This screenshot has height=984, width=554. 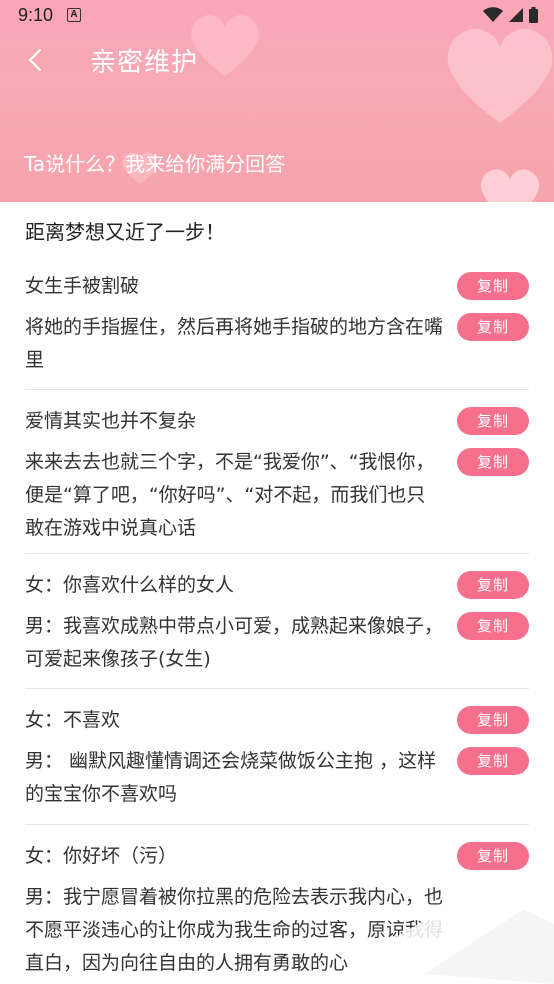 What do you see at coordinates (73, 720) in the screenshot?
I see `question-text: 女：不喜欢` at bounding box center [73, 720].